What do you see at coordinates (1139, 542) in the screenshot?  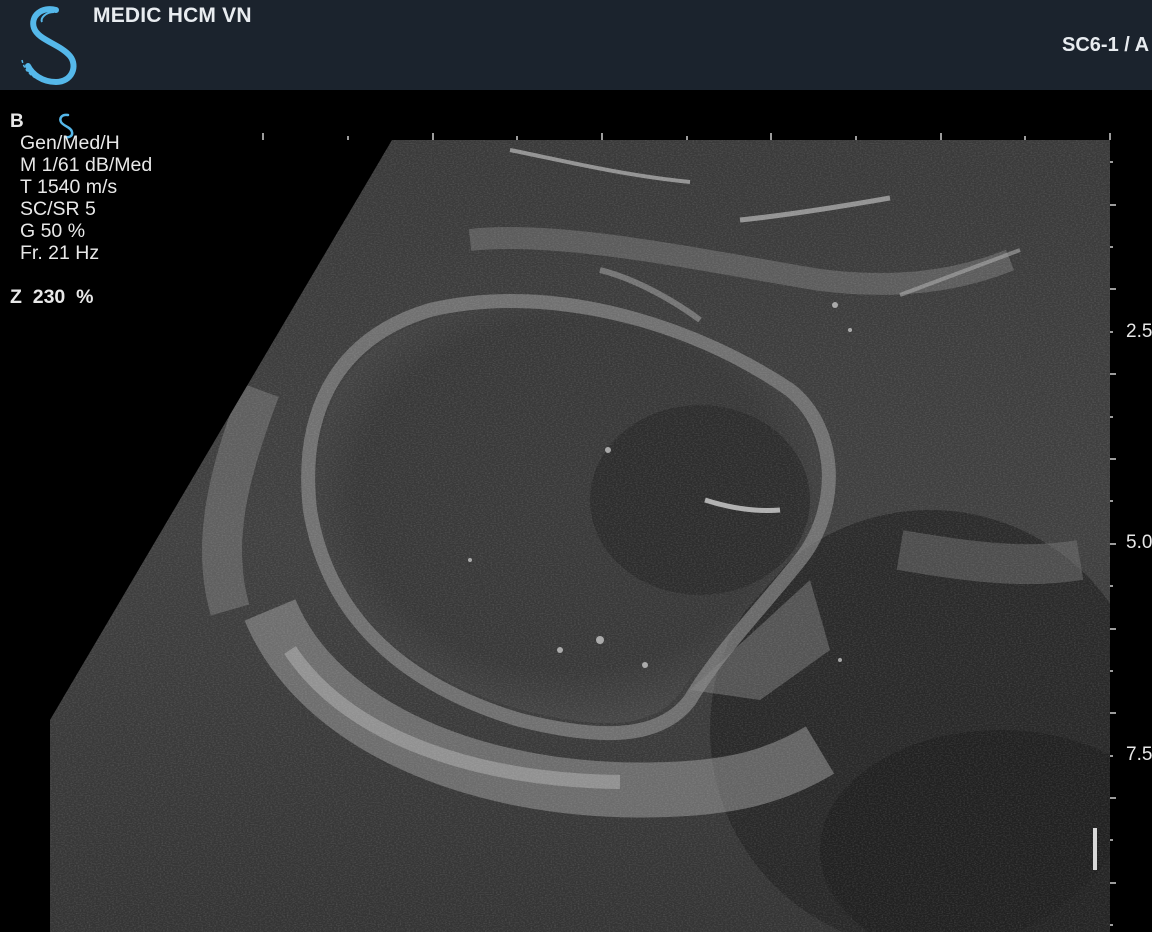 I see `depth-label: 5.0` at bounding box center [1139, 542].